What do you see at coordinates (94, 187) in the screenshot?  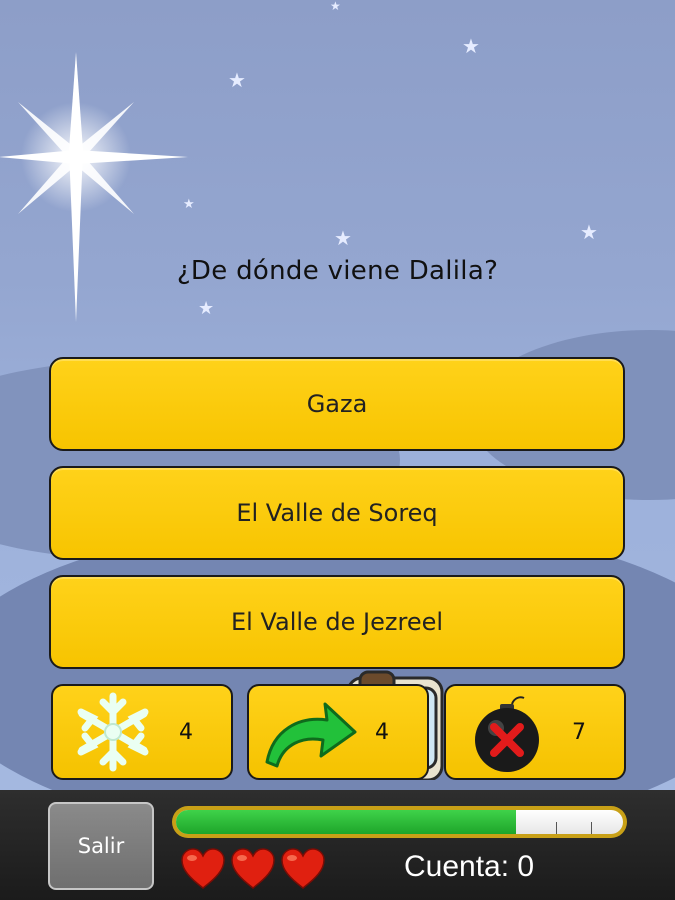 I see `bethlehem-star-icon` at bounding box center [94, 187].